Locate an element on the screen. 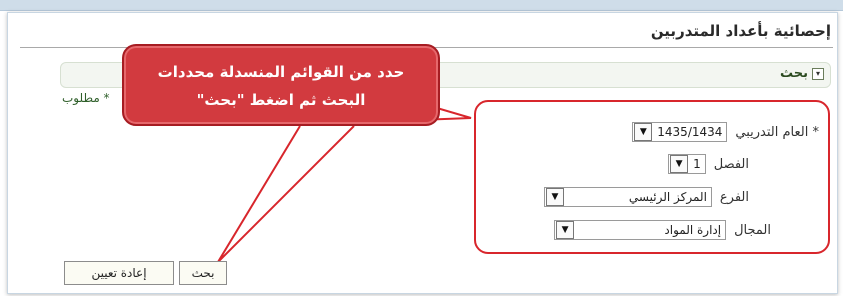 The height and width of the screenshot is (296, 843). reset-button: إعادة تعيين is located at coordinates (119, 273).